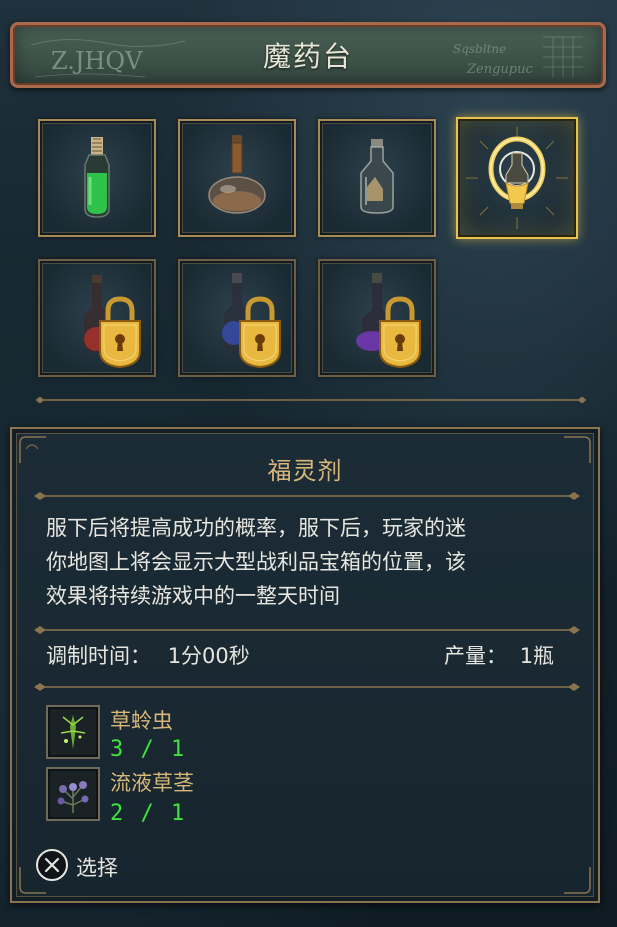  I want to click on brown-round-potion-icon, so click(237, 174).